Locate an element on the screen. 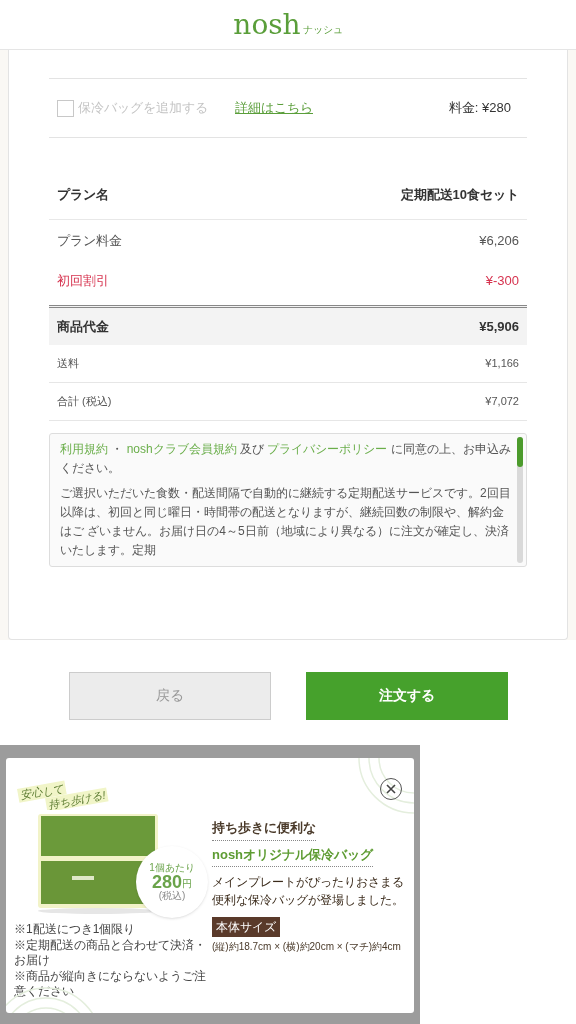 The image size is (576, 1024). note-text: ※定期配送の商品と合わせて決済・お届け is located at coordinates (110, 953).